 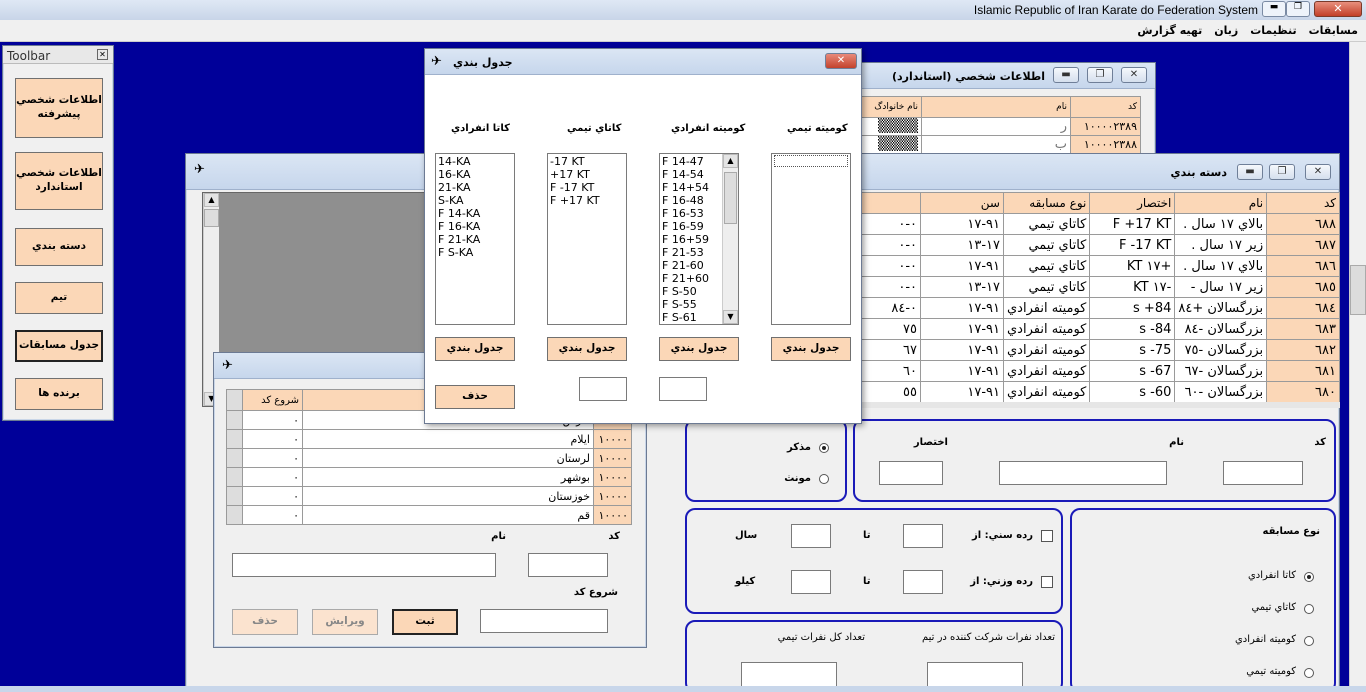 I want to click on list-item: F +17 KT, so click(x=587, y=200).